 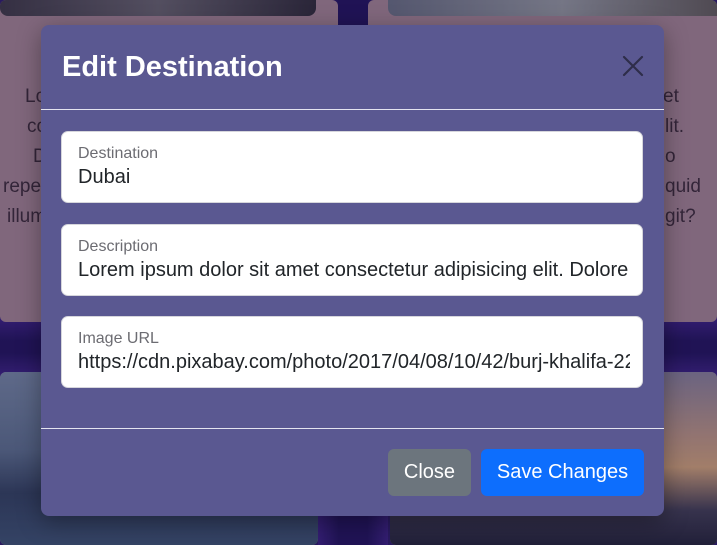 I want to click on modal-title: Edit Destination, so click(x=172, y=67).